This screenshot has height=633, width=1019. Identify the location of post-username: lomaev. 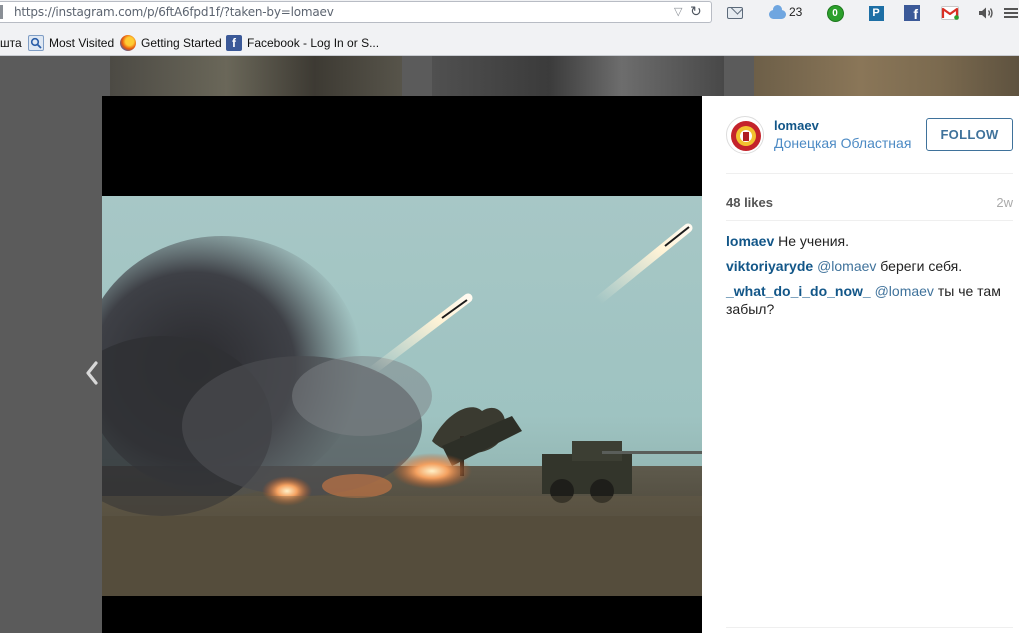
(796, 125).